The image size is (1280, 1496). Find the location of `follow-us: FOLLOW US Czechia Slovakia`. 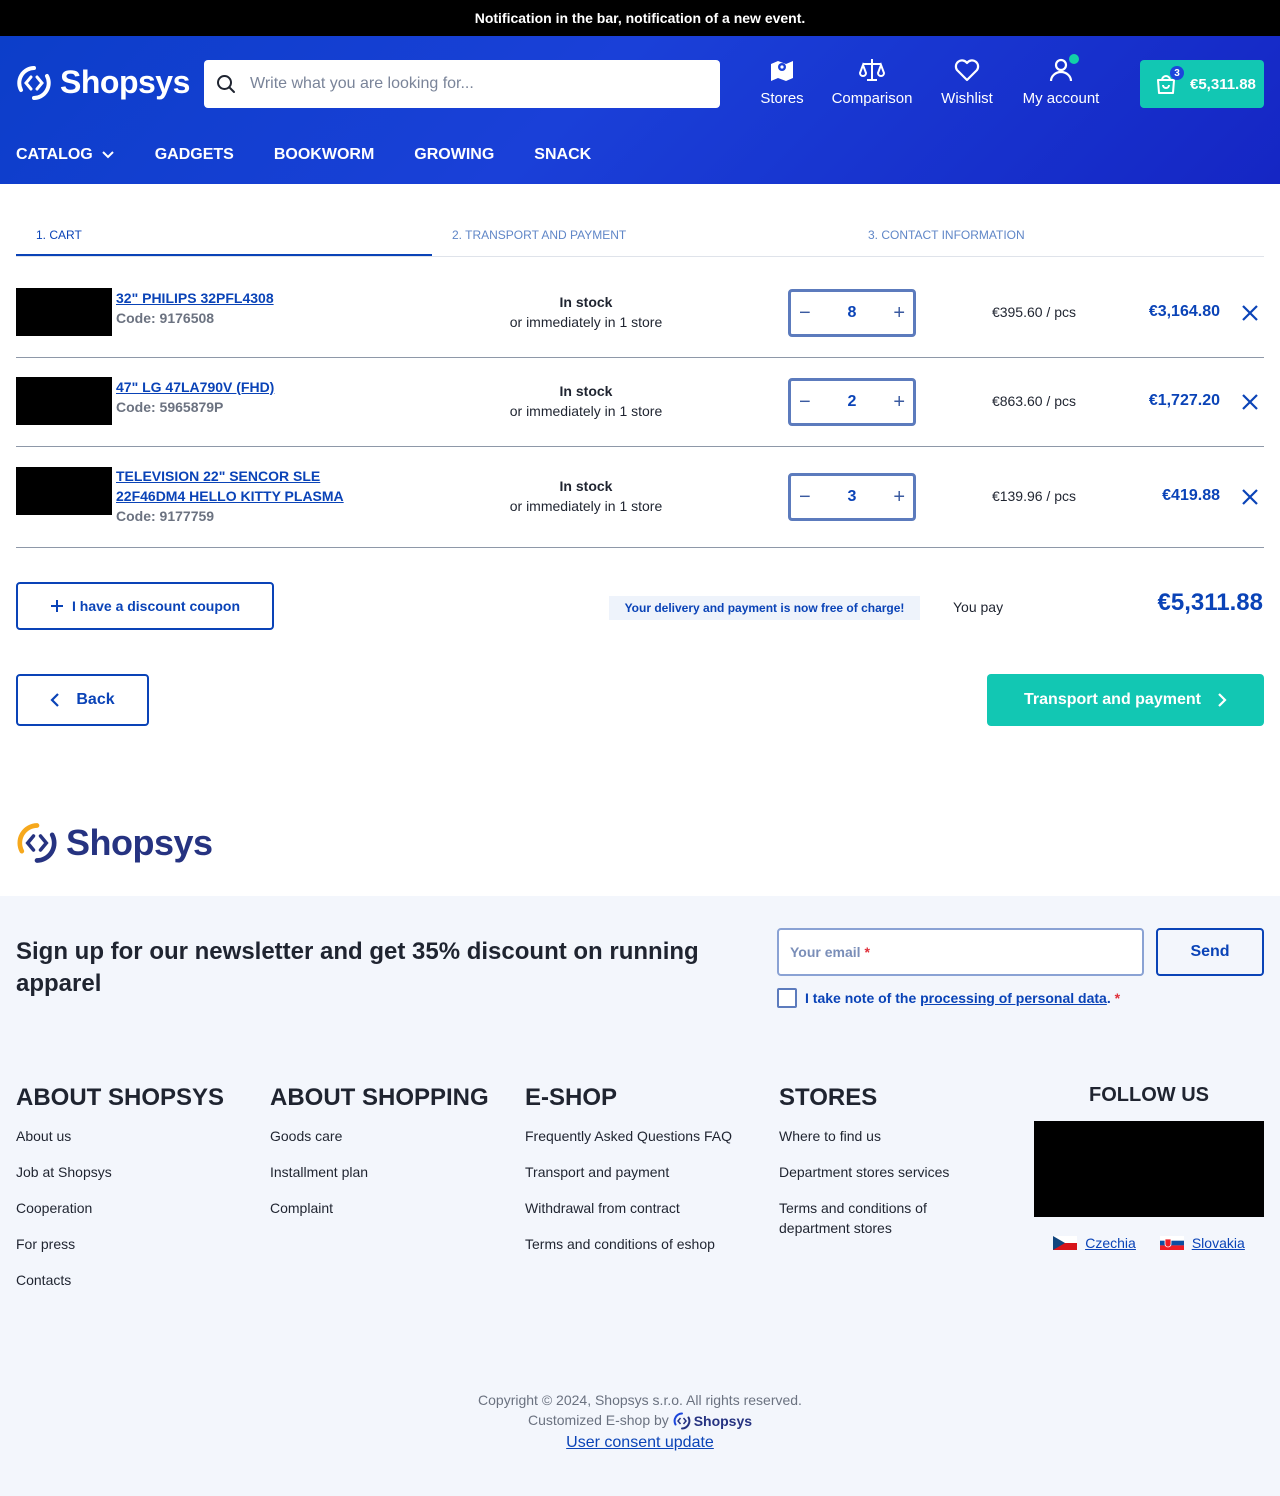

follow-us: FOLLOW US Czechia Slovakia is located at coordinates (1149, 1167).